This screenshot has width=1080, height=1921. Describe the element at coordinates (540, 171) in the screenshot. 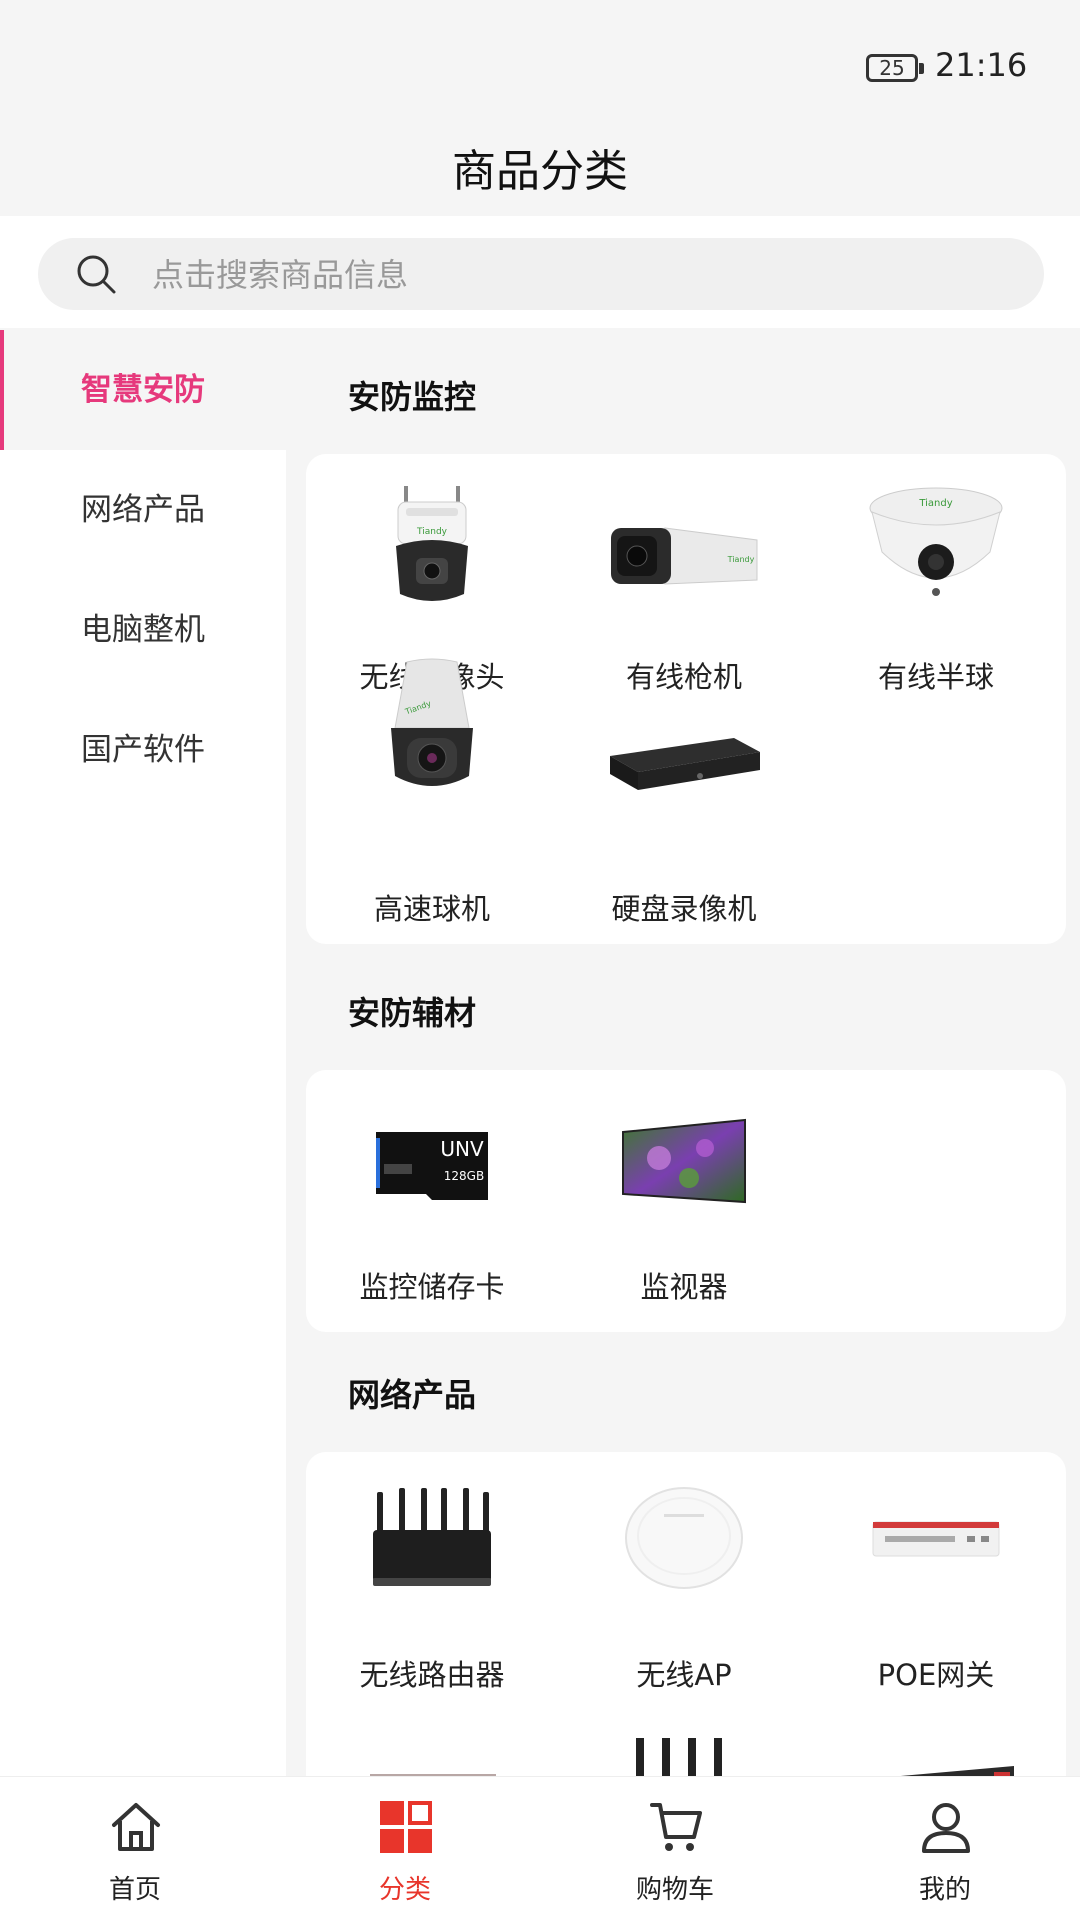

I see `page-title: 商品分类` at that location.